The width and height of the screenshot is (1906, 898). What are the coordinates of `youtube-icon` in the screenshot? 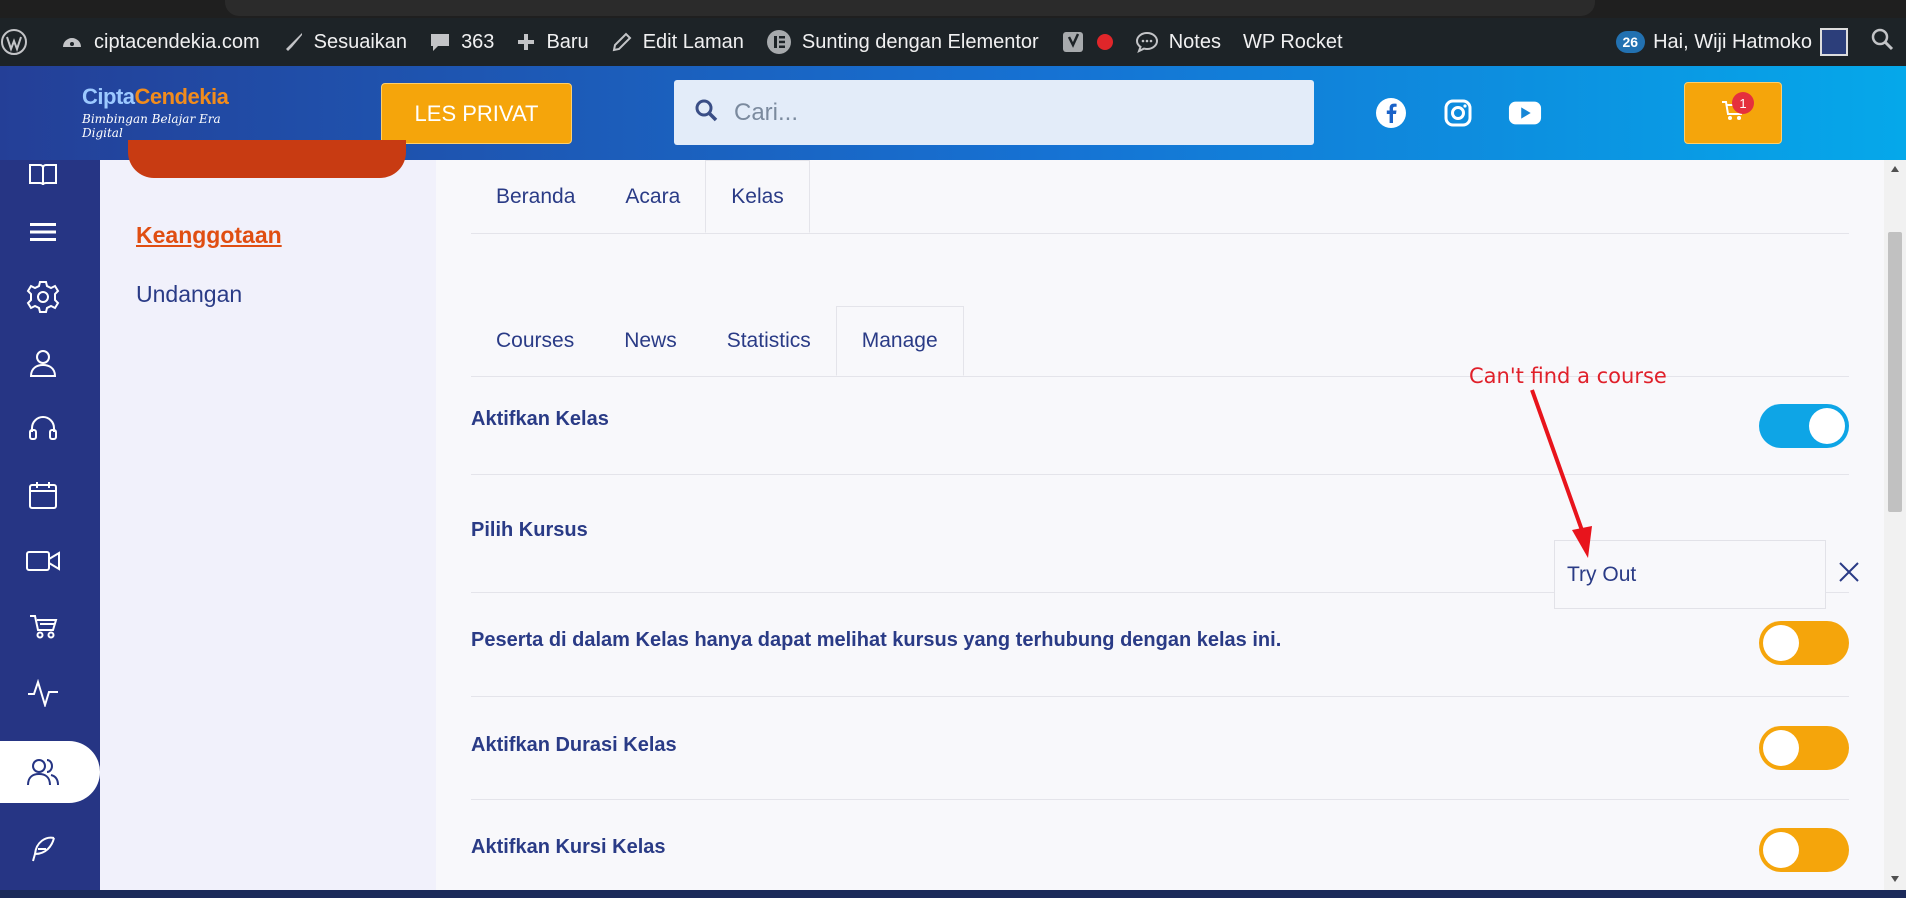 It's located at (1525, 113).